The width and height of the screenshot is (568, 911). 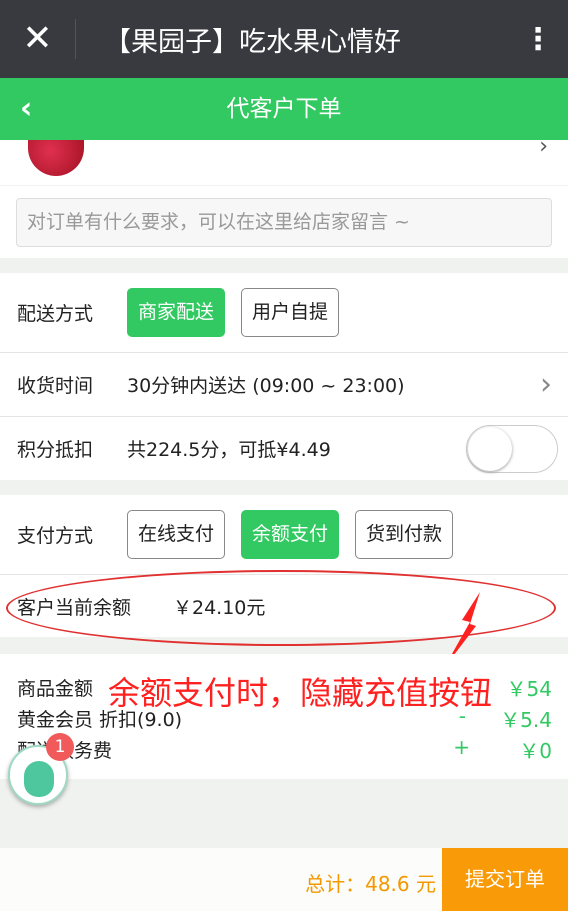 I want to click on points-row: 积分抵扣 共224.5分，可抵¥4.49, so click(x=284, y=448).